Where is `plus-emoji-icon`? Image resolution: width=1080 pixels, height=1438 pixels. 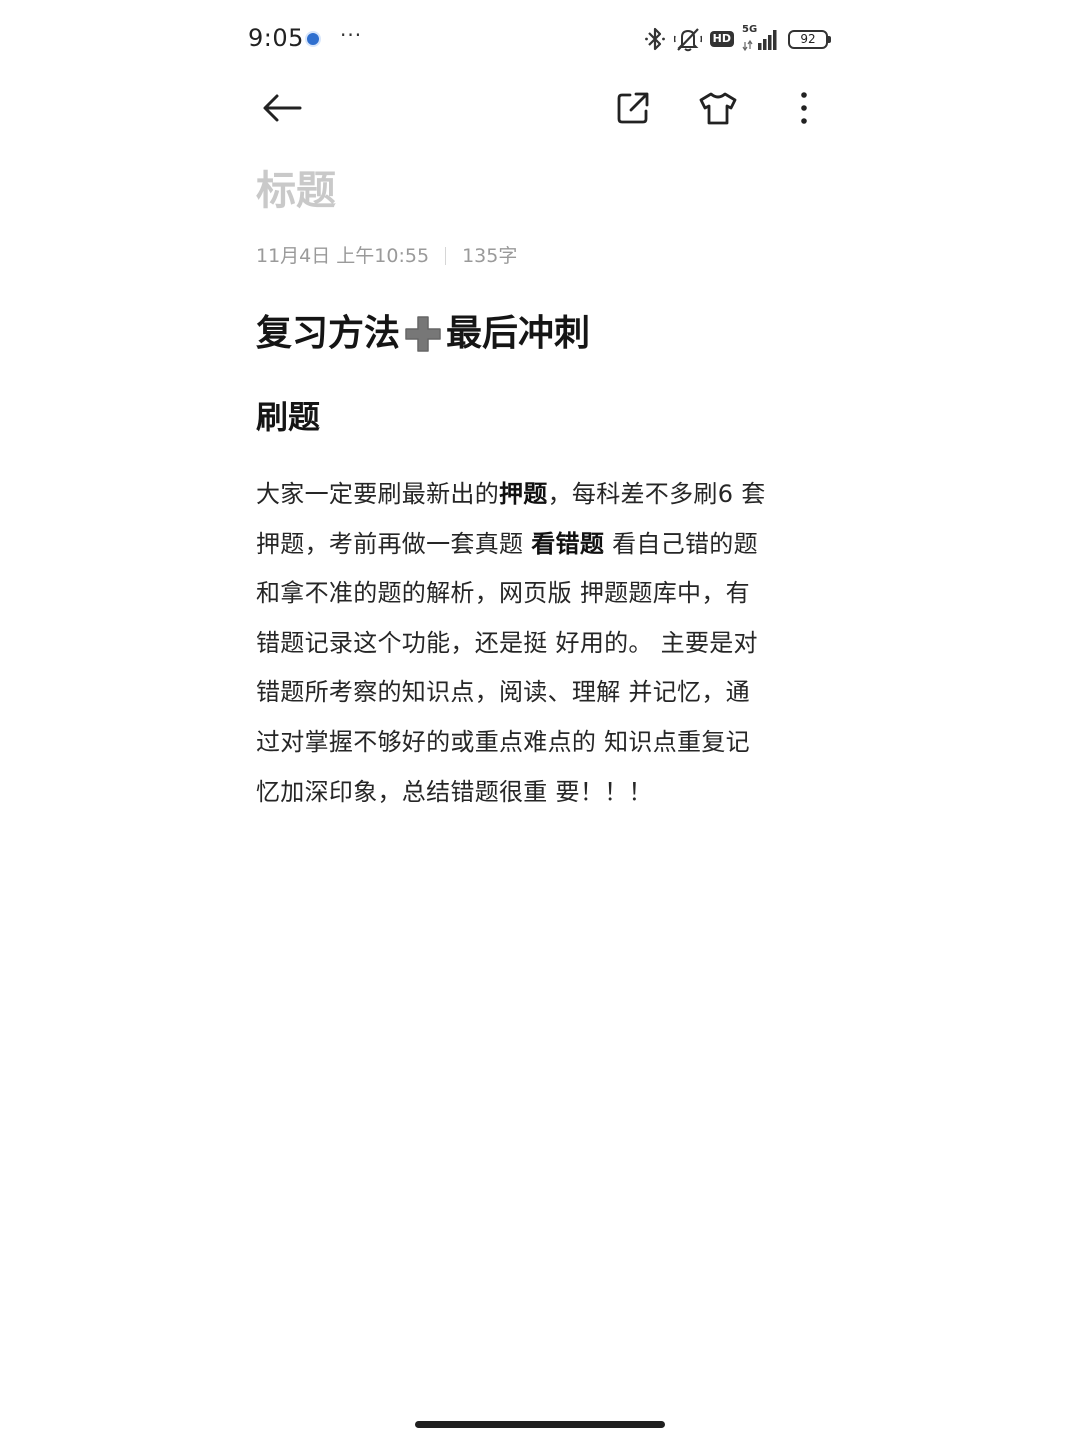 plus-emoji-icon is located at coordinates (423, 334).